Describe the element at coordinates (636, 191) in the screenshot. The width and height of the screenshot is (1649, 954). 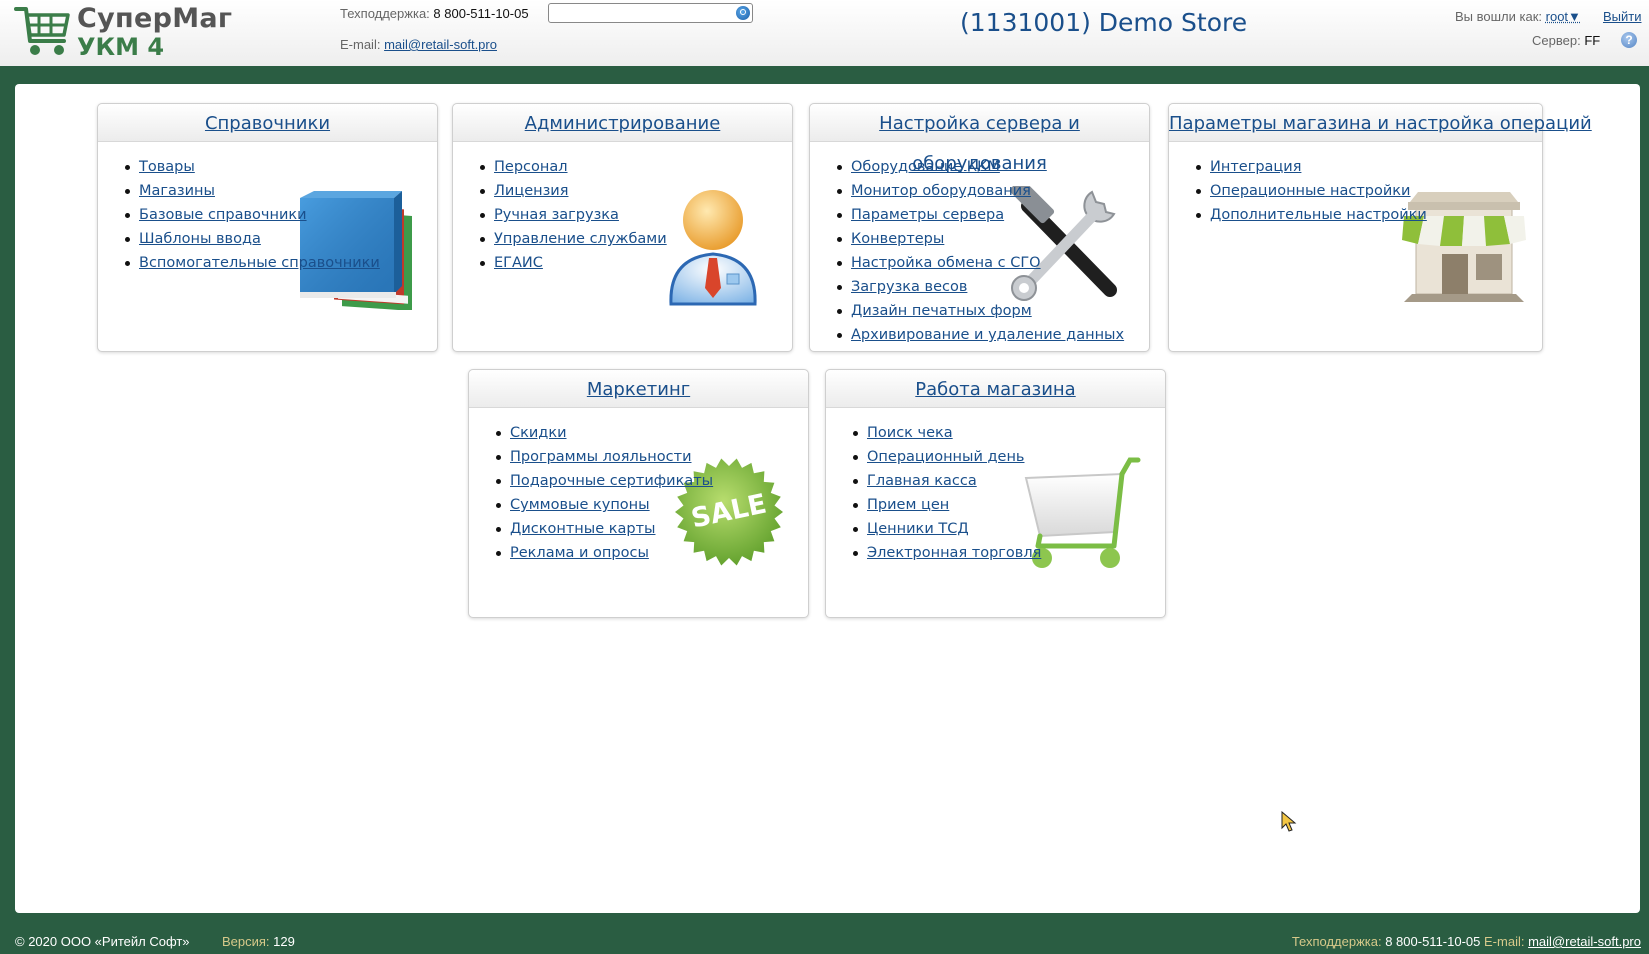
I see `list-item: Лицензия` at that location.